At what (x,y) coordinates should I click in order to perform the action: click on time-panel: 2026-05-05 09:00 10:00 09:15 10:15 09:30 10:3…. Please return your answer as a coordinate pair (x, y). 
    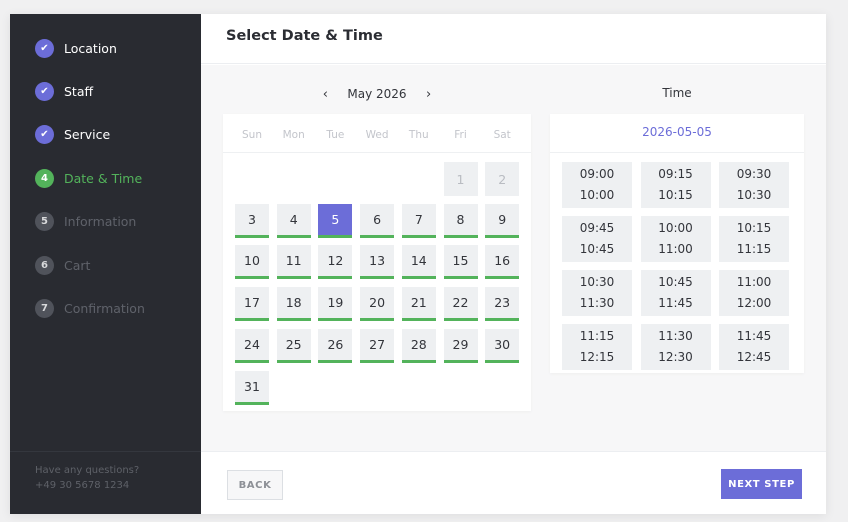
    Looking at the image, I should click on (677, 243).